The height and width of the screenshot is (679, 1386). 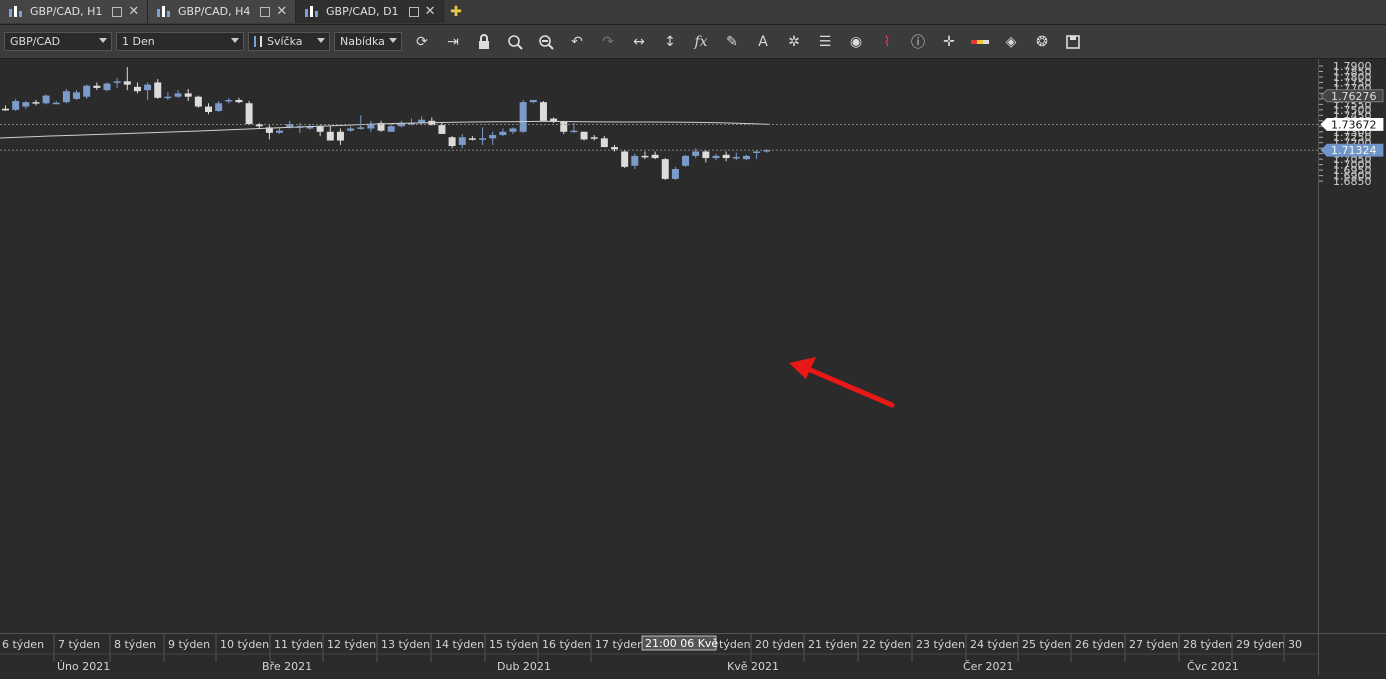 What do you see at coordinates (1207, 644) in the screenshot?
I see `week-label: 28 týden` at bounding box center [1207, 644].